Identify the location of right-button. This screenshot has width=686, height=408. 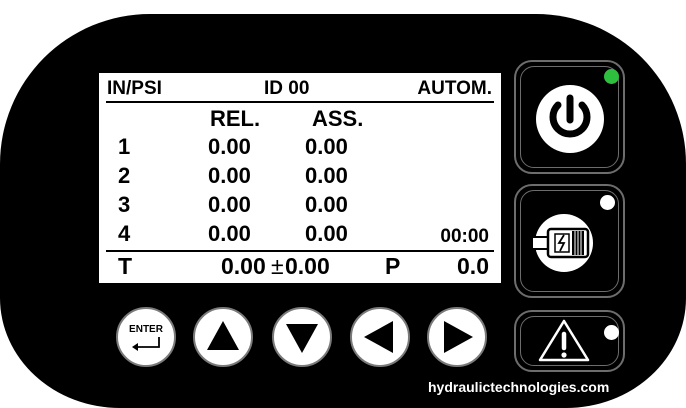
(457, 337).